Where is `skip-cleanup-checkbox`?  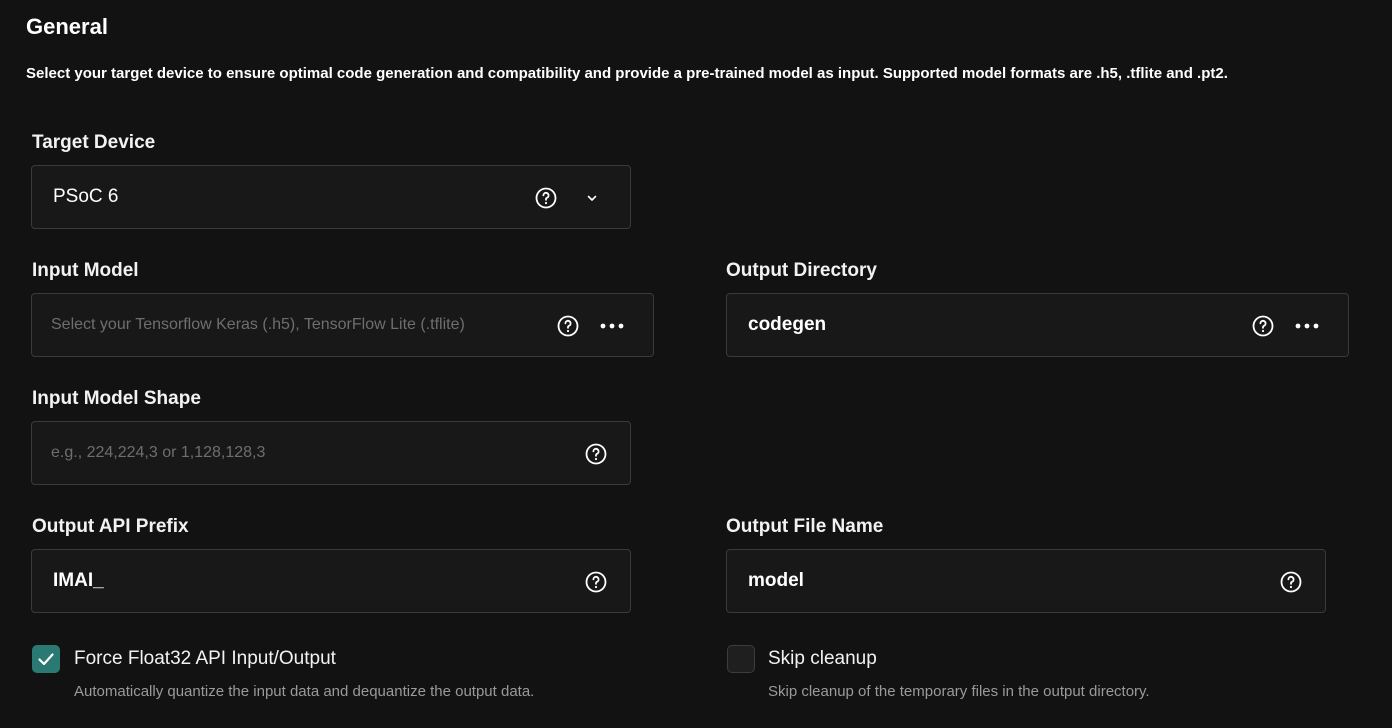 skip-cleanup-checkbox is located at coordinates (741, 659).